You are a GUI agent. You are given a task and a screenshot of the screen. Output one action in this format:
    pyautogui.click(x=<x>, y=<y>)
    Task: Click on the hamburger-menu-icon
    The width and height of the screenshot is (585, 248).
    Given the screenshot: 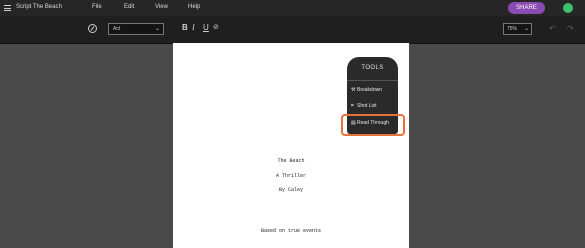 What is the action you would take?
    pyautogui.click(x=7, y=8)
    